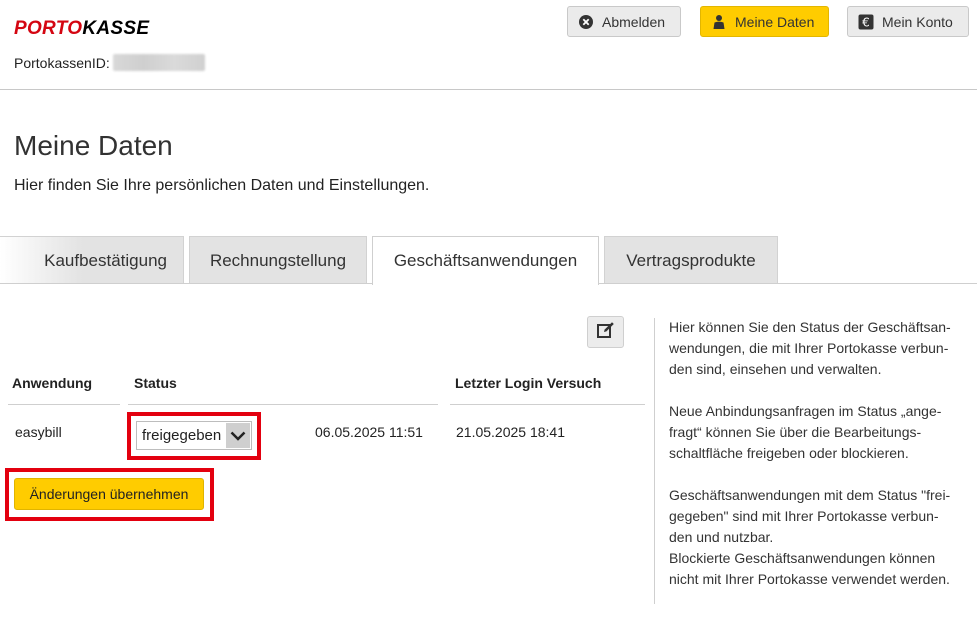 The image size is (977, 617). What do you see at coordinates (586, 22) in the screenshot?
I see `close-circle-icon` at bounding box center [586, 22].